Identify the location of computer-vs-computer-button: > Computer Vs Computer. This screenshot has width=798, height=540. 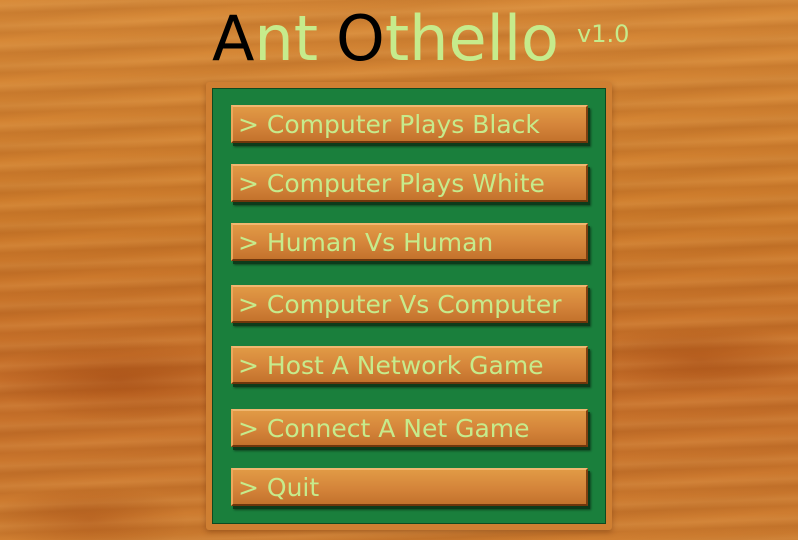
(409, 304).